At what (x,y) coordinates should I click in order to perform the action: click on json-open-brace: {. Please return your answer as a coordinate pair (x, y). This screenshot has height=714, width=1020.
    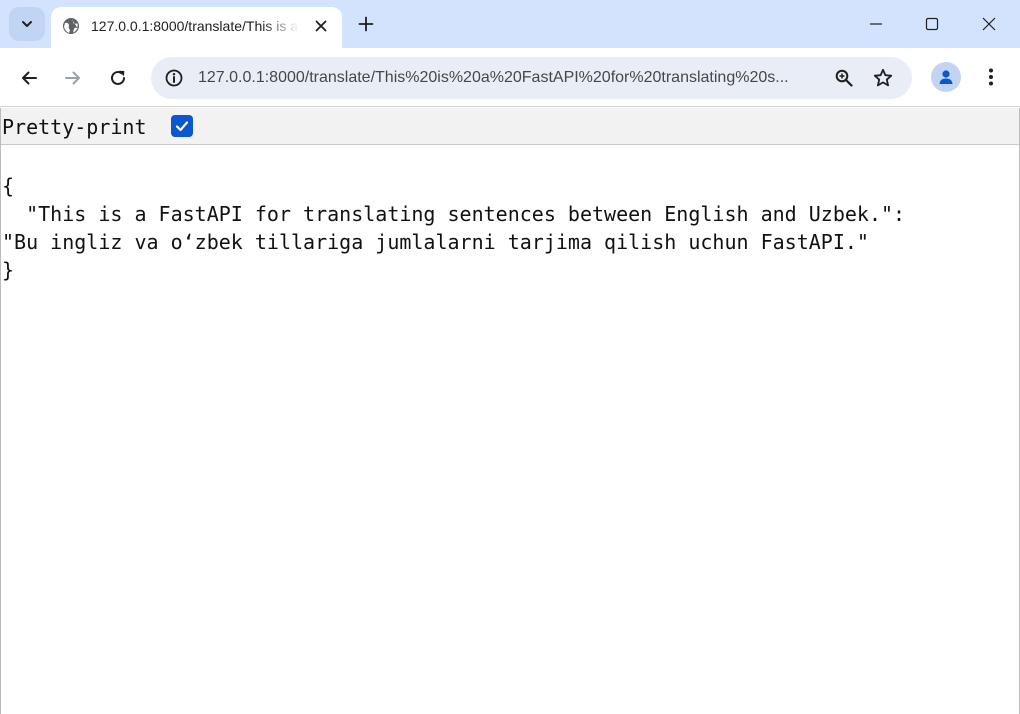
    Looking at the image, I should click on (8, 186).